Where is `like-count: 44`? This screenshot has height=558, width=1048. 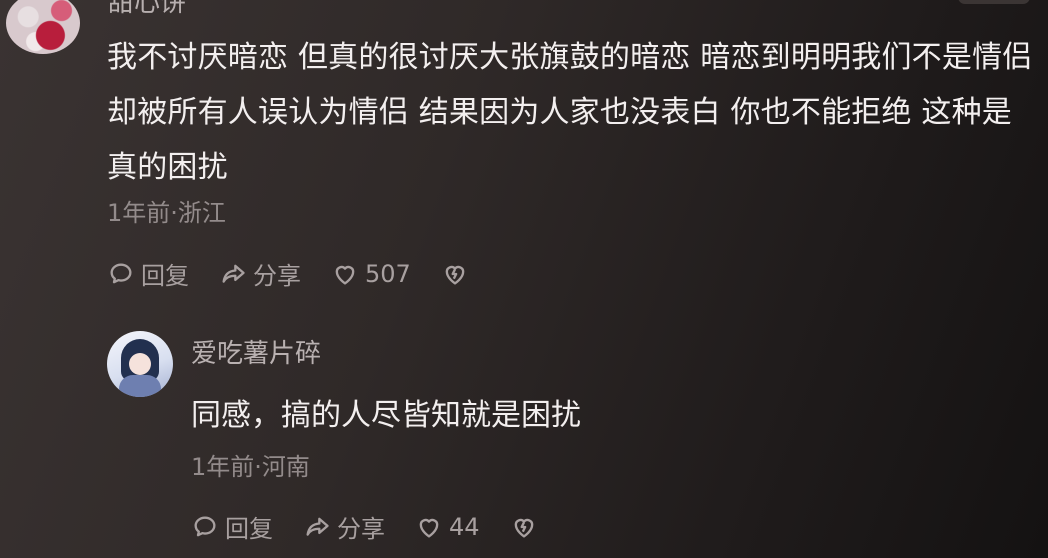 like-count: 44 is located at coordinates (464, 526).